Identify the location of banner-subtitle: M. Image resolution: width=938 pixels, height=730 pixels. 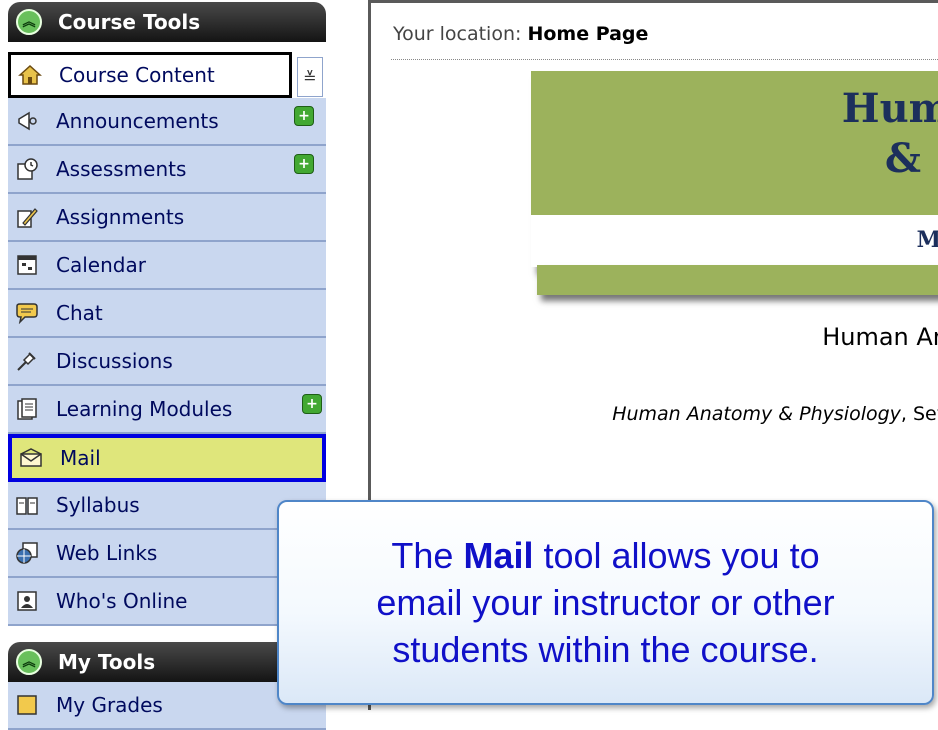
(927, 240).